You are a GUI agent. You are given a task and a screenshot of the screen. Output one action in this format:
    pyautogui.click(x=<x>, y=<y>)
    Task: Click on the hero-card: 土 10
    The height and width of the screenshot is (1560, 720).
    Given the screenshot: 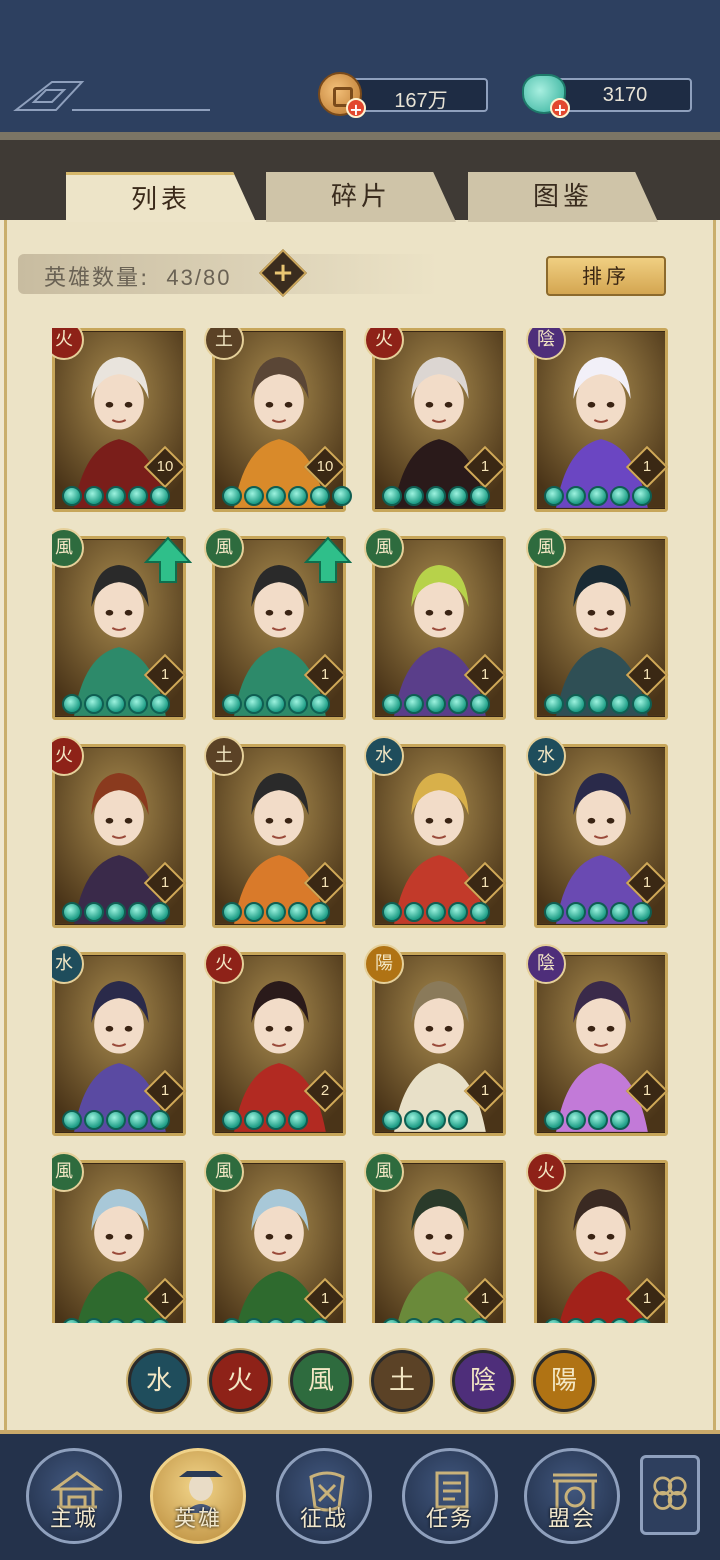 What is the action you would take?
    pyautogui.click(x=278, y=420)
    